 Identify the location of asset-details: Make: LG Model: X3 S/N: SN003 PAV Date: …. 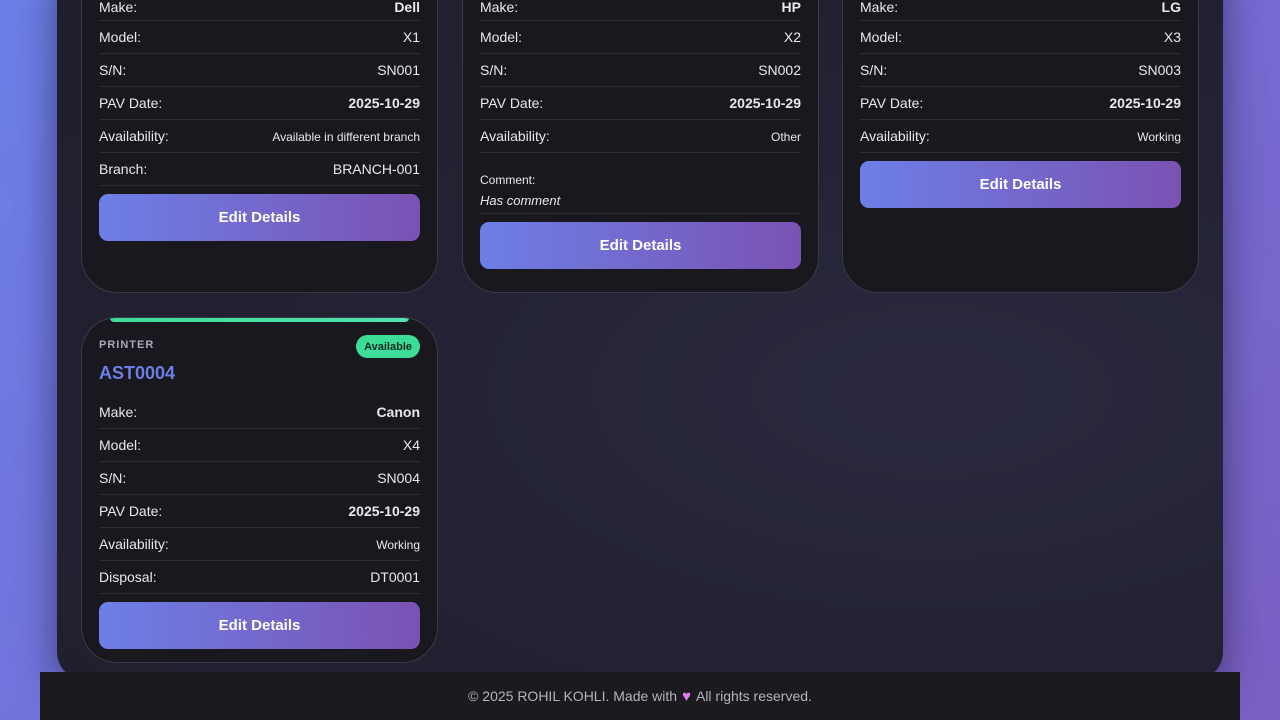
(1020, 104).